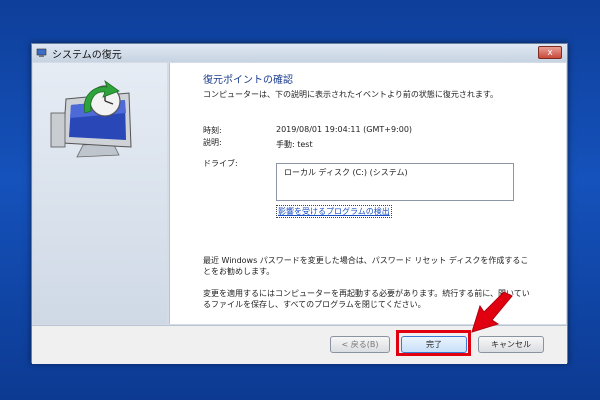 The height and width of the screenshot is (400, 600). Describe the element at coordinates (41, 52) in the screenshot. I see `system-restore-icon` at that location.